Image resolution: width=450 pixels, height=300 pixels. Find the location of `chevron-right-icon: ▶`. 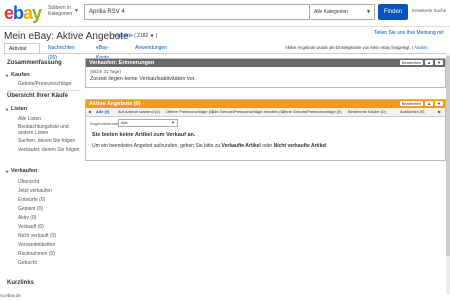

chevron-right-icon: ▶ is located at coordinates (439, 111).